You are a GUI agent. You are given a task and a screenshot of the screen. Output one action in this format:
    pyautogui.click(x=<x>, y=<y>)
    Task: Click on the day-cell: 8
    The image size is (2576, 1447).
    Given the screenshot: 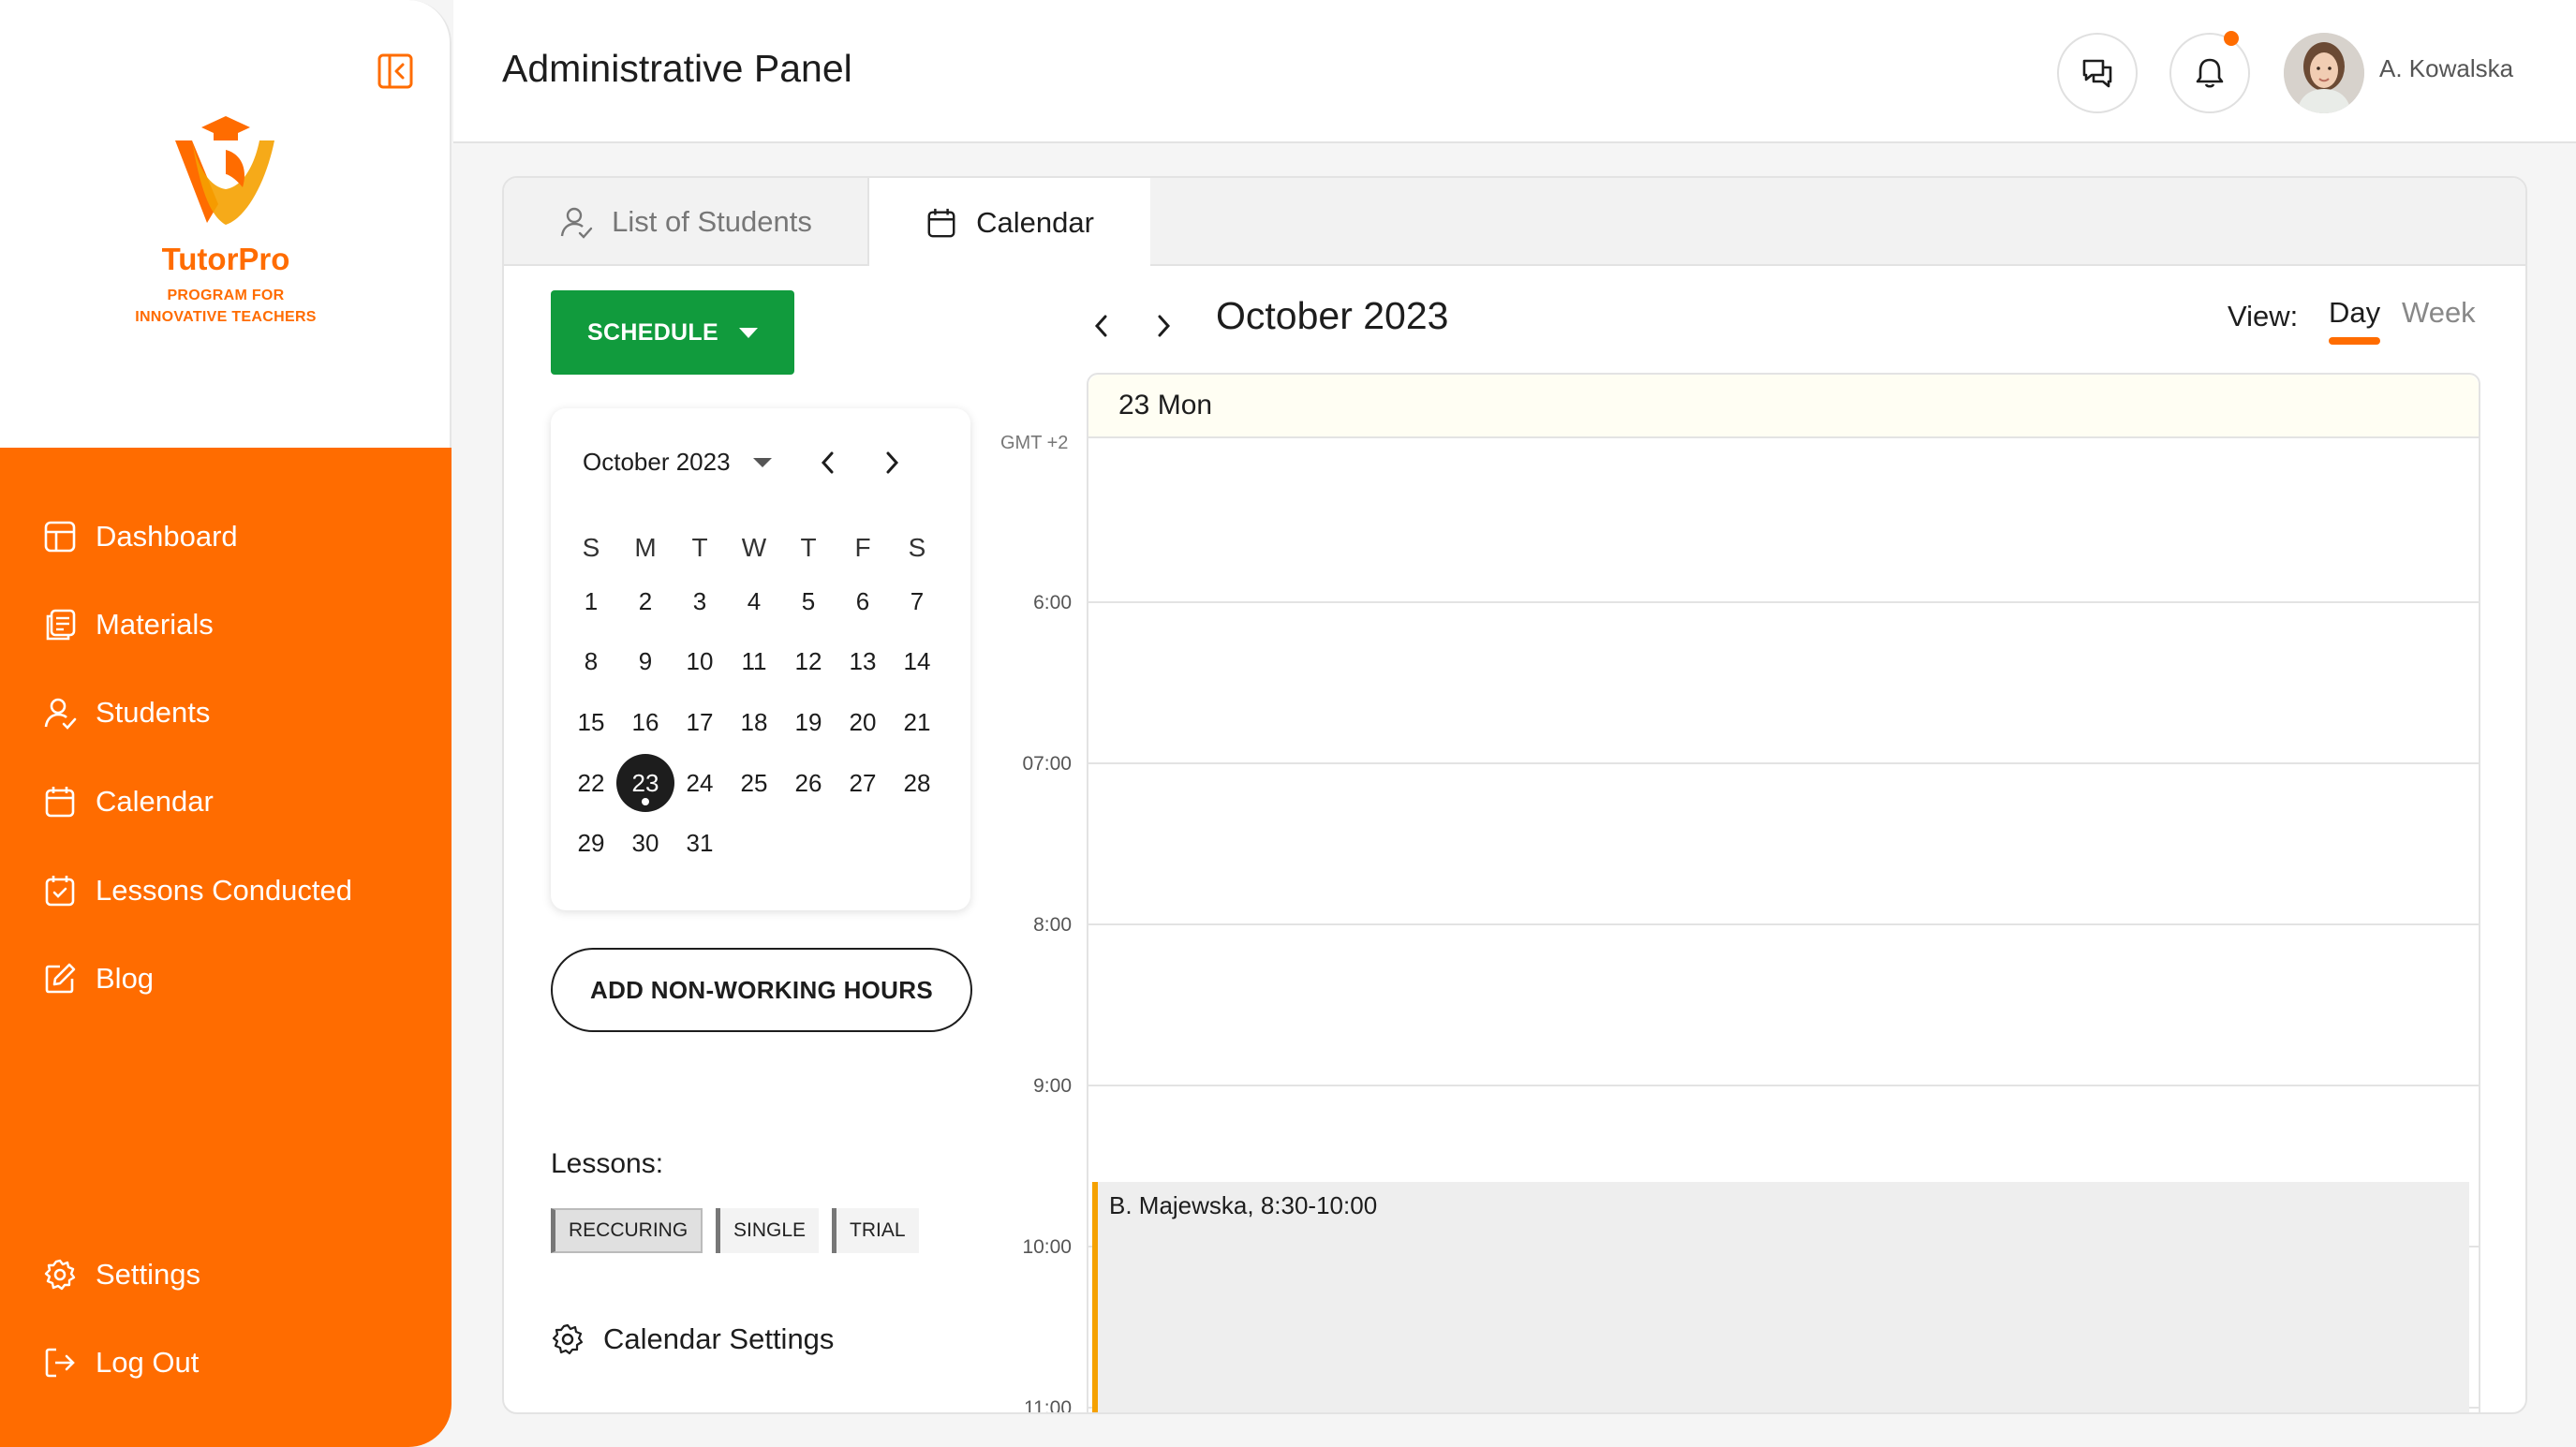 What is the action you would take?
    pyautogui.click(x=591, y=661)
    